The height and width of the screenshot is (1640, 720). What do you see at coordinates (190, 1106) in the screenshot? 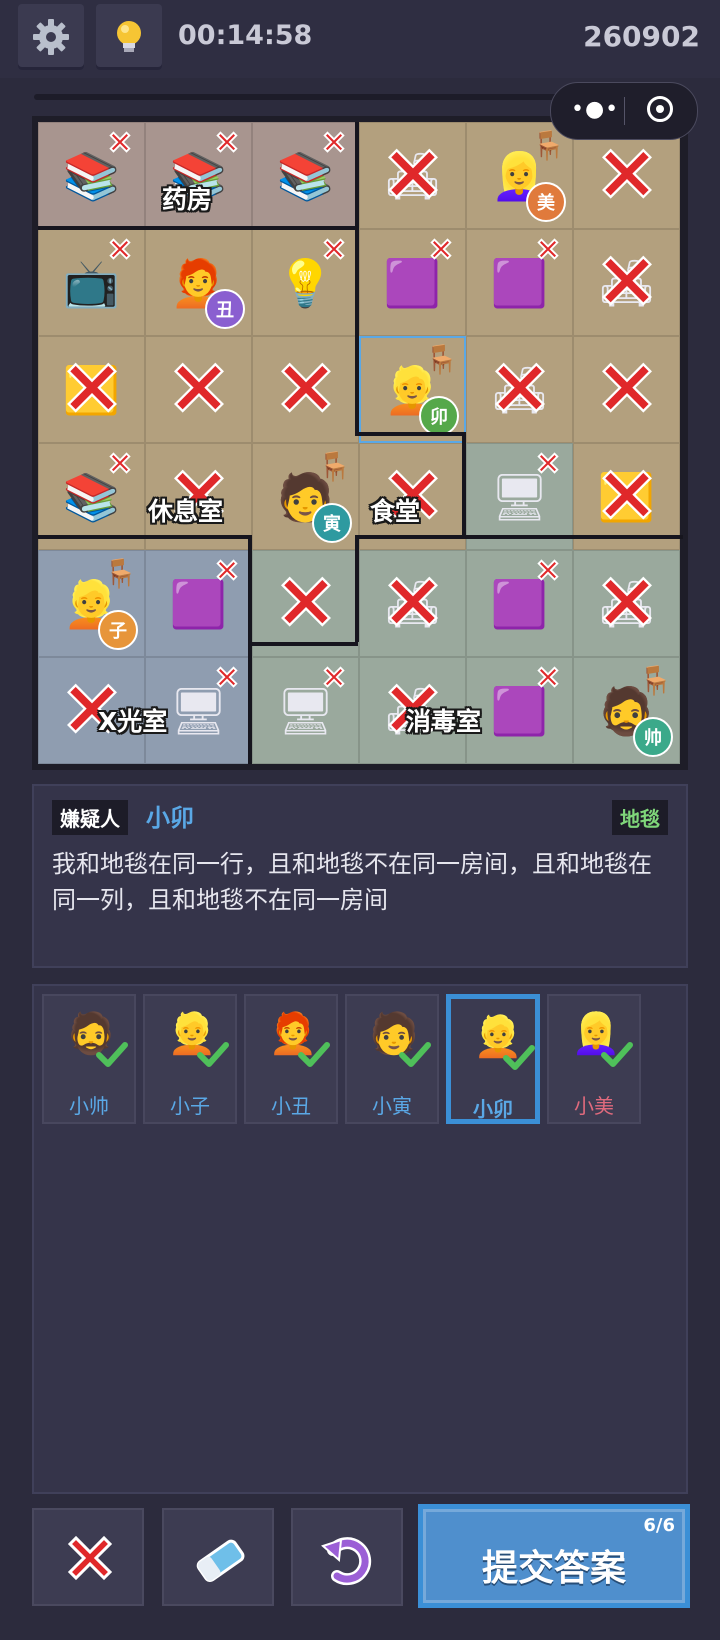
I see `suspect-name: 小子` at bounding box center [190, 1106].